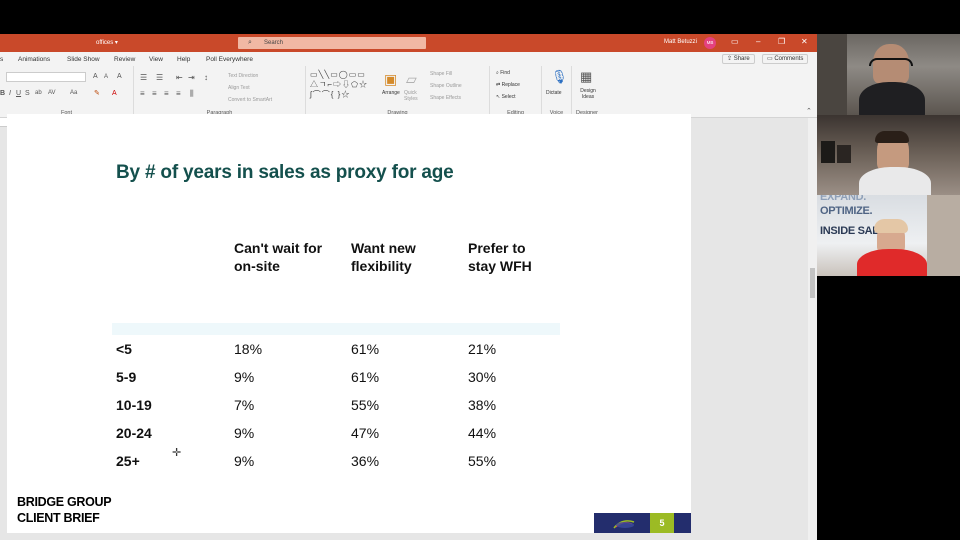  I want to click on char-spacing-icon: ab, so click(38, 93).